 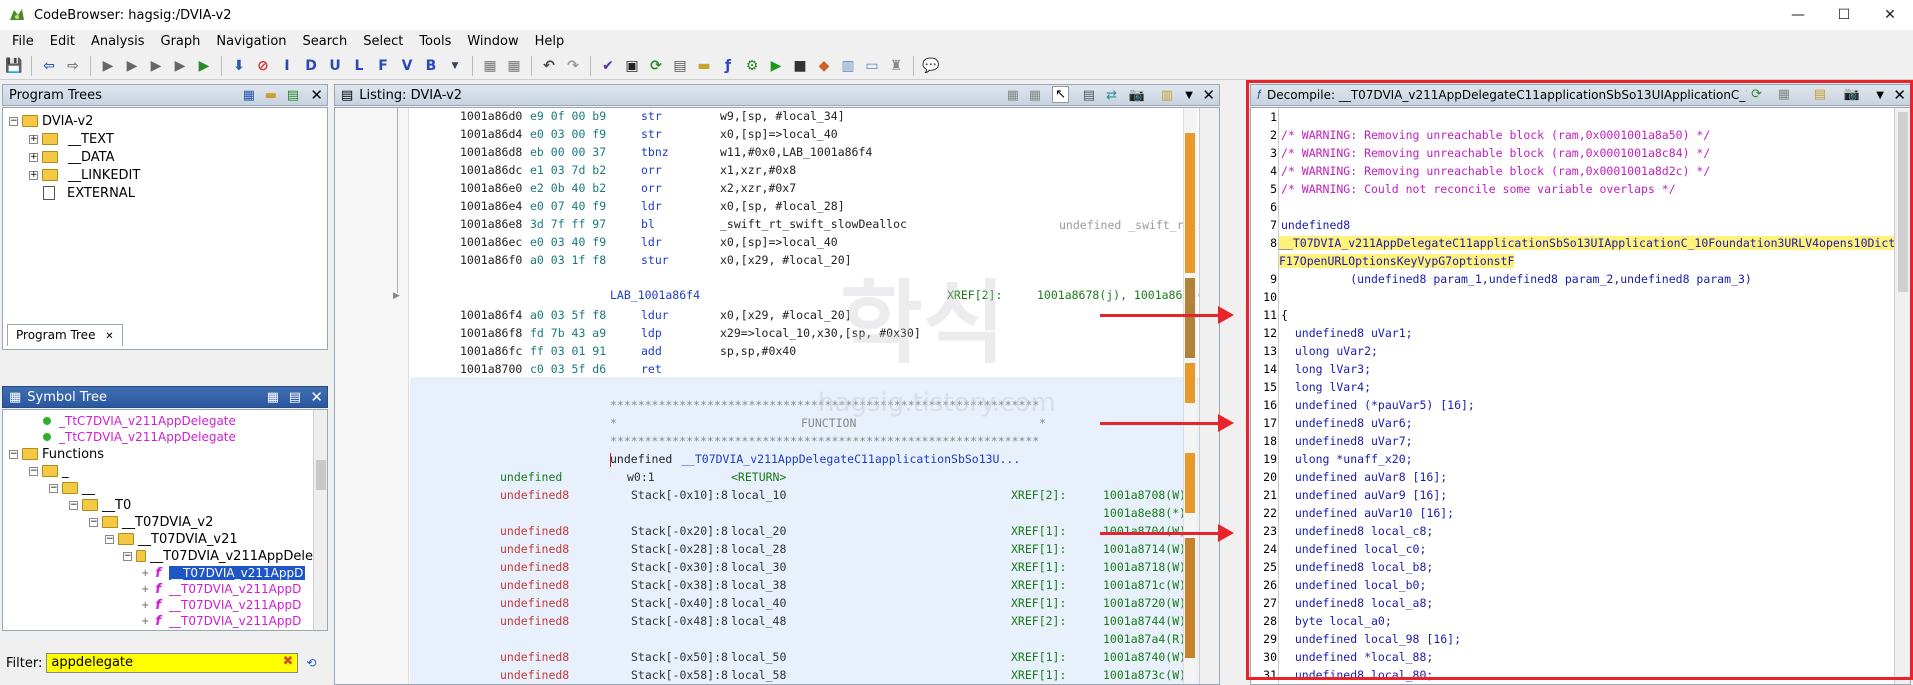 I want to click on edit-icon: ▤, so click(x=1820, y=94).